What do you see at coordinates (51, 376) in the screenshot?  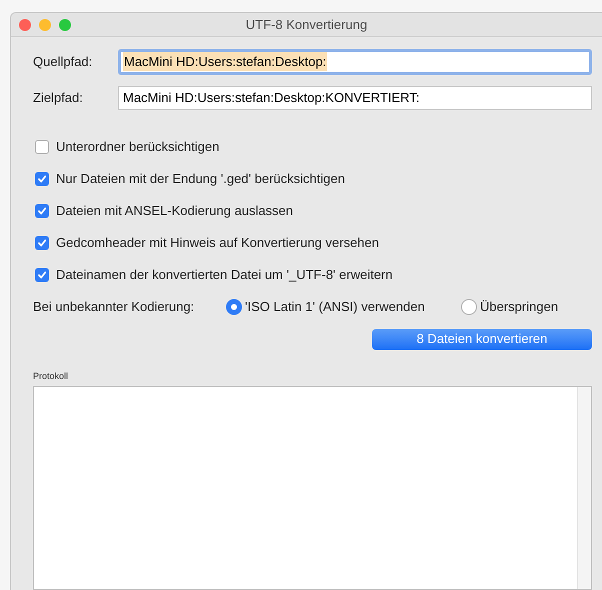 I see `log-label: Protokoll` at bounding box center [51, 376].